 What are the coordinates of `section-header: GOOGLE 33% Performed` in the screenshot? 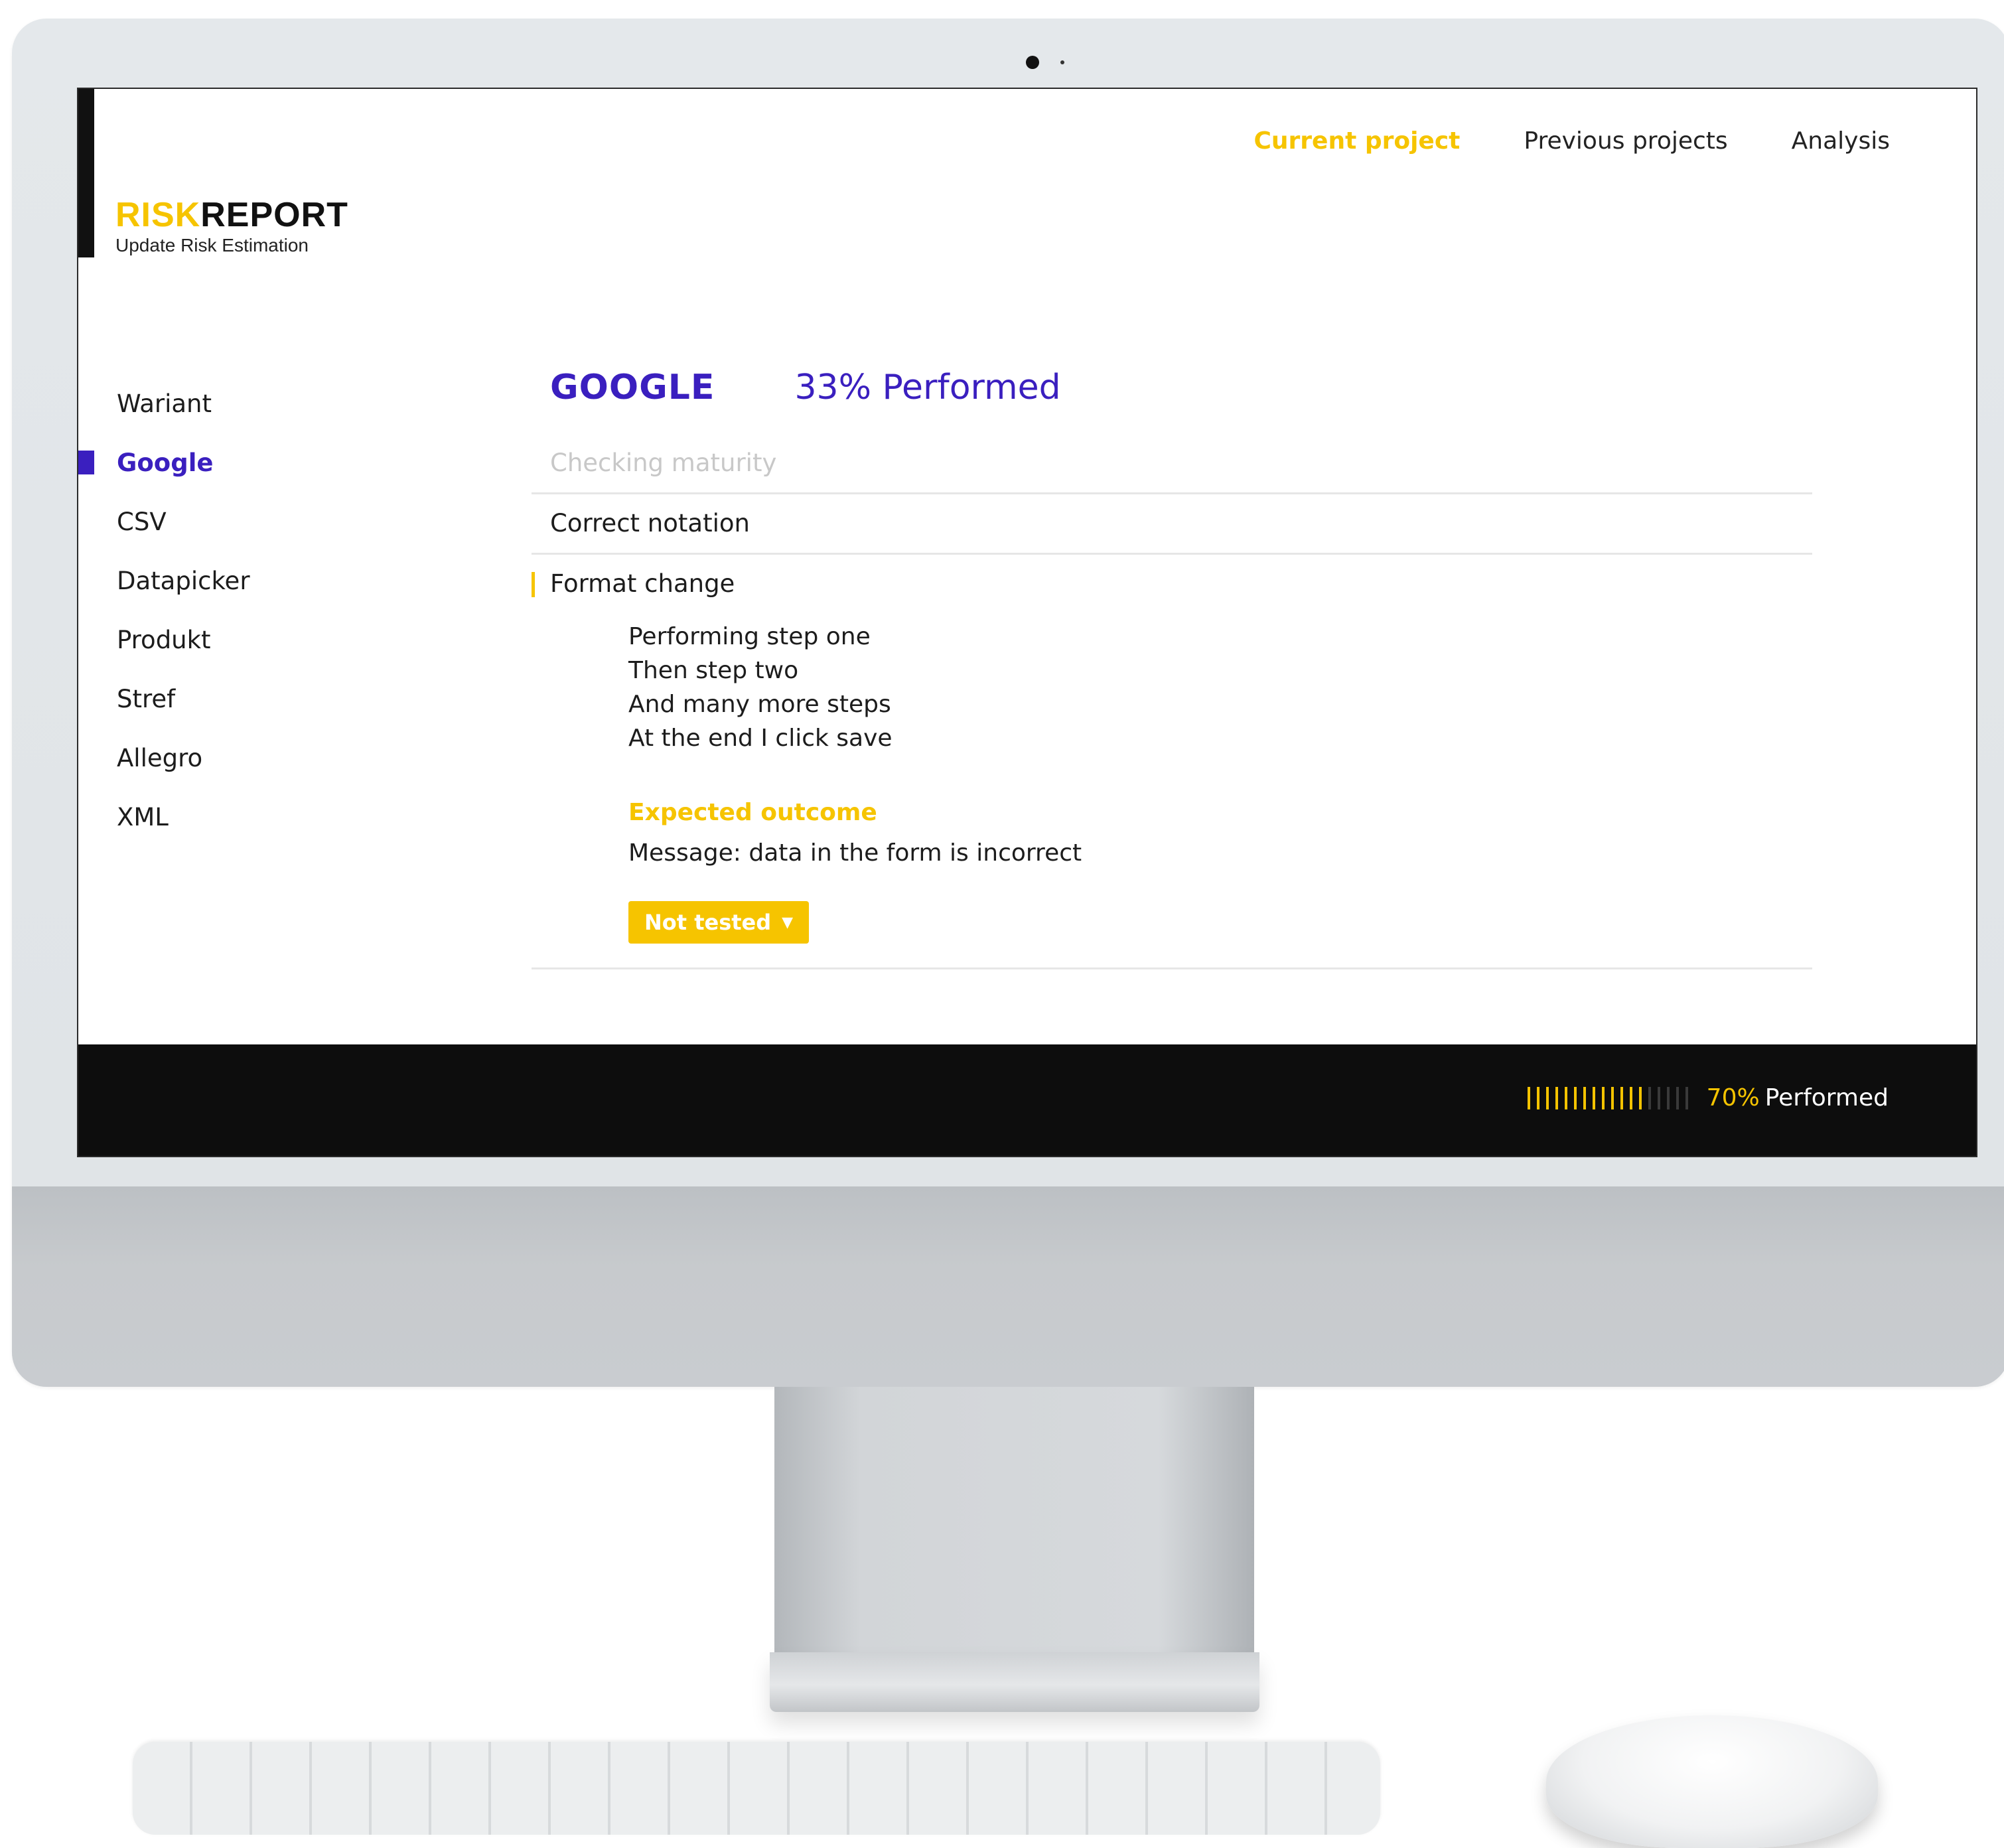 It's located at (1172, 401).